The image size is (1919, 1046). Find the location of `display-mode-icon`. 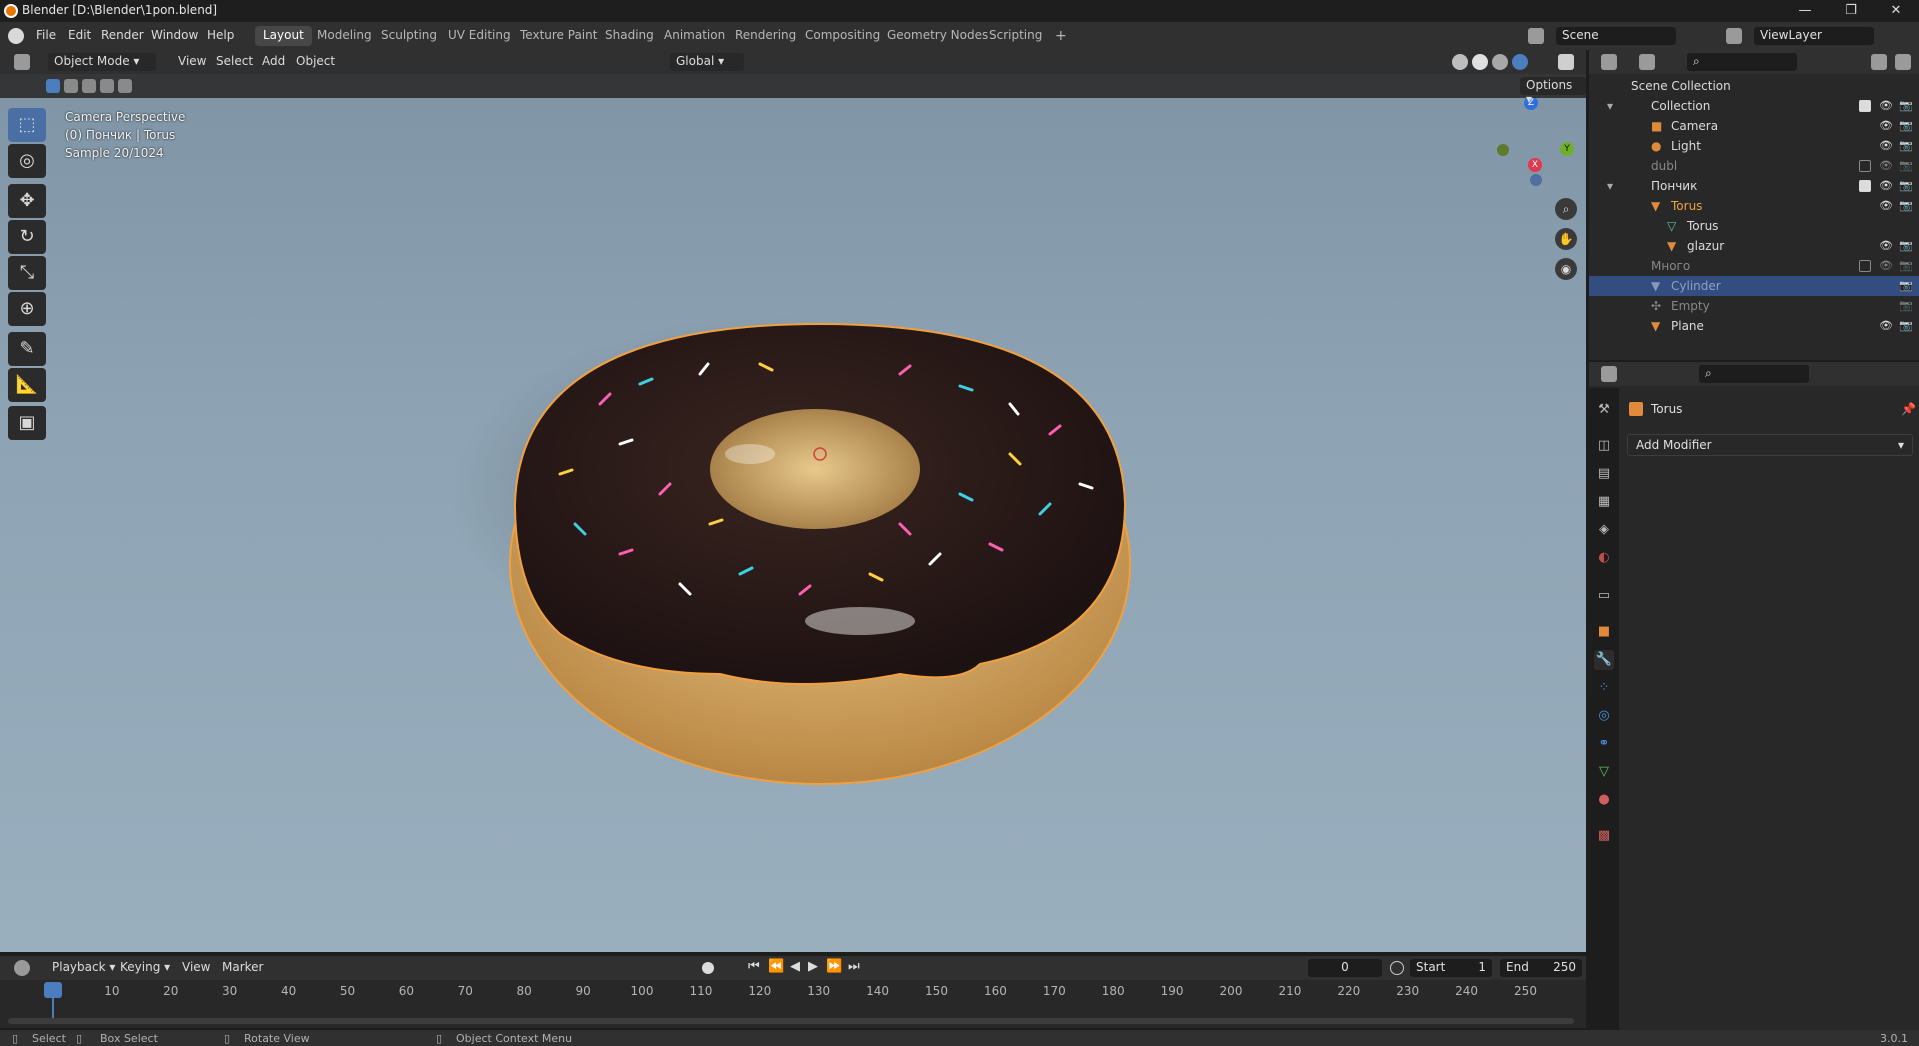

display-mode-icon is located at coordinates (1647, 62).